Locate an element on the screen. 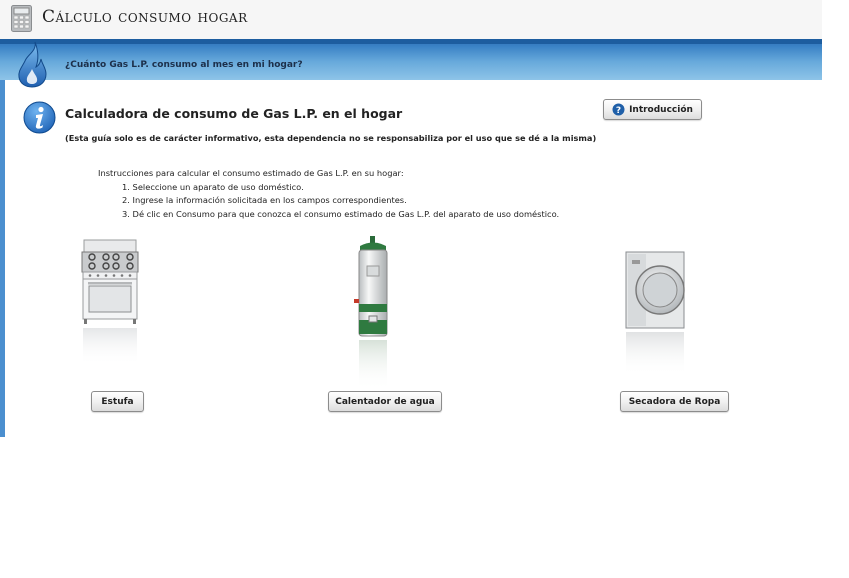 The height and width of the screenshot is (578, 849). water-heater-icon is located at coordinates (371, 313).